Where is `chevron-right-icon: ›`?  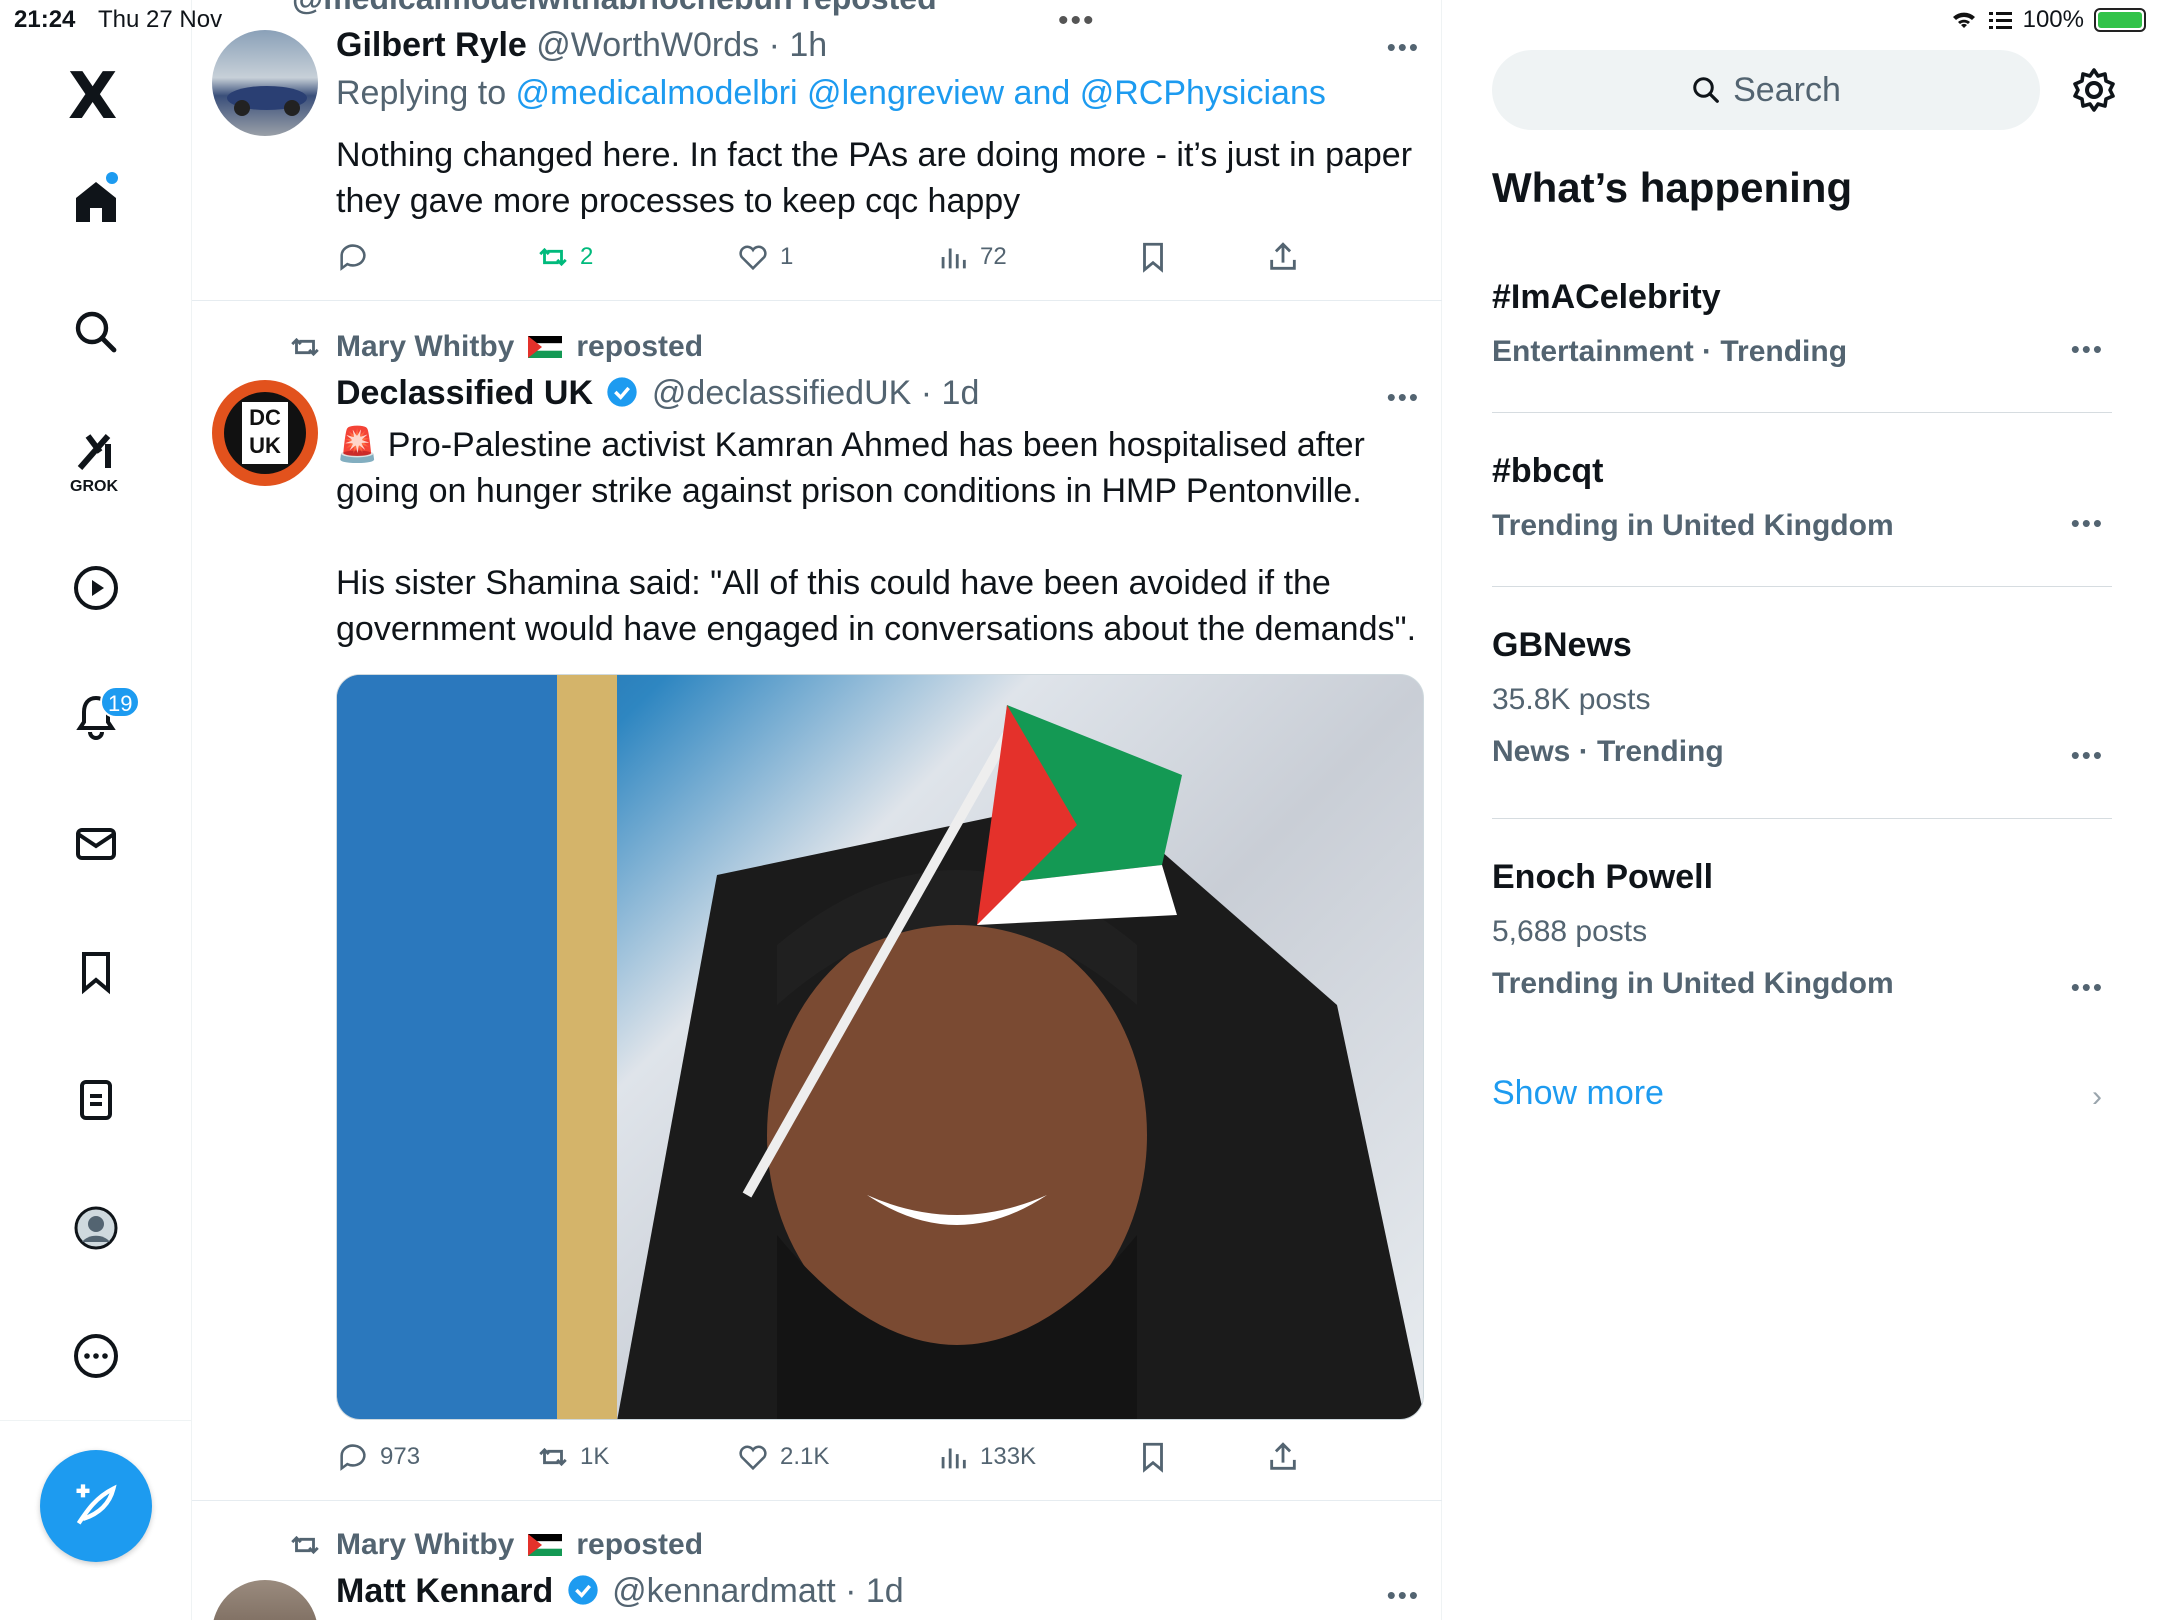
chevron-right-icon: › is located at coordinates (2097, 1096).